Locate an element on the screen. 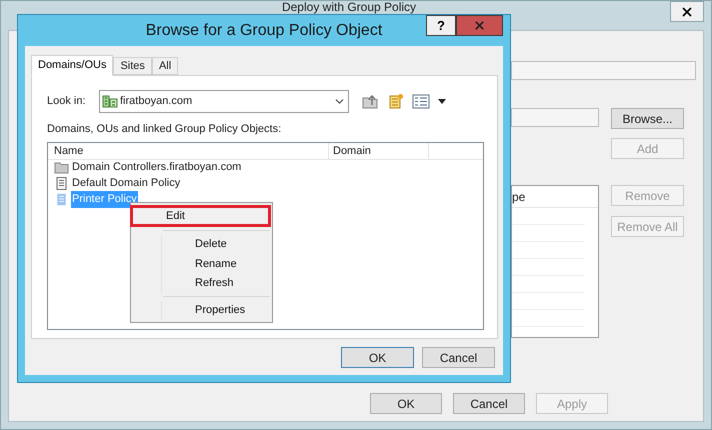 The height and width of the screenshot is (430, 712). help-button: ? is located at coordinates (441, 25).